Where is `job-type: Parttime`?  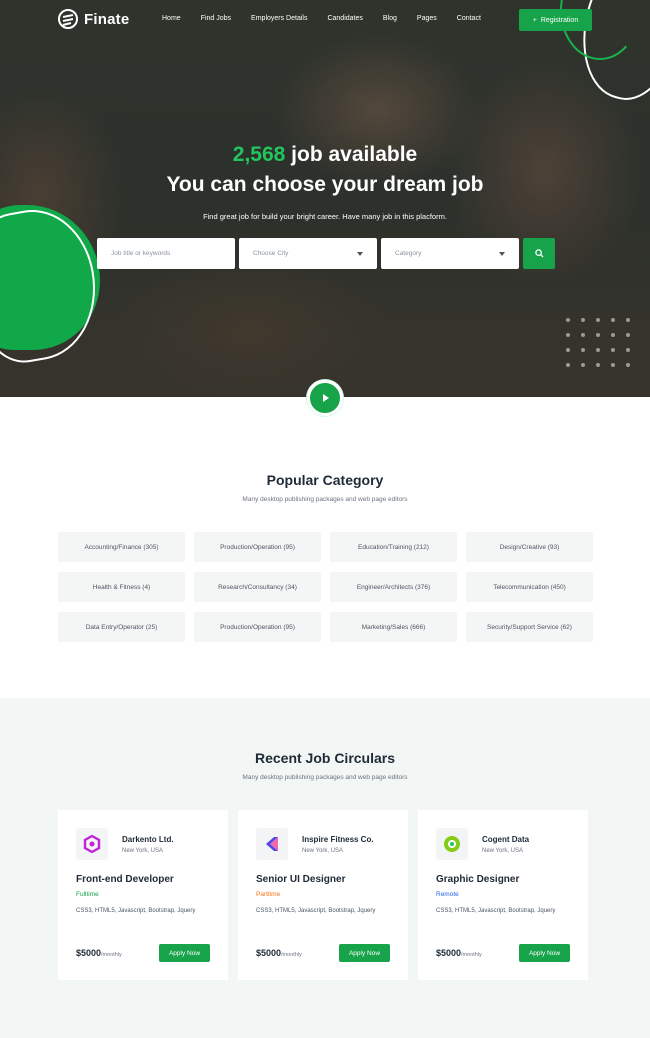
job-type: Parttime is located at coordinates (268, 894).